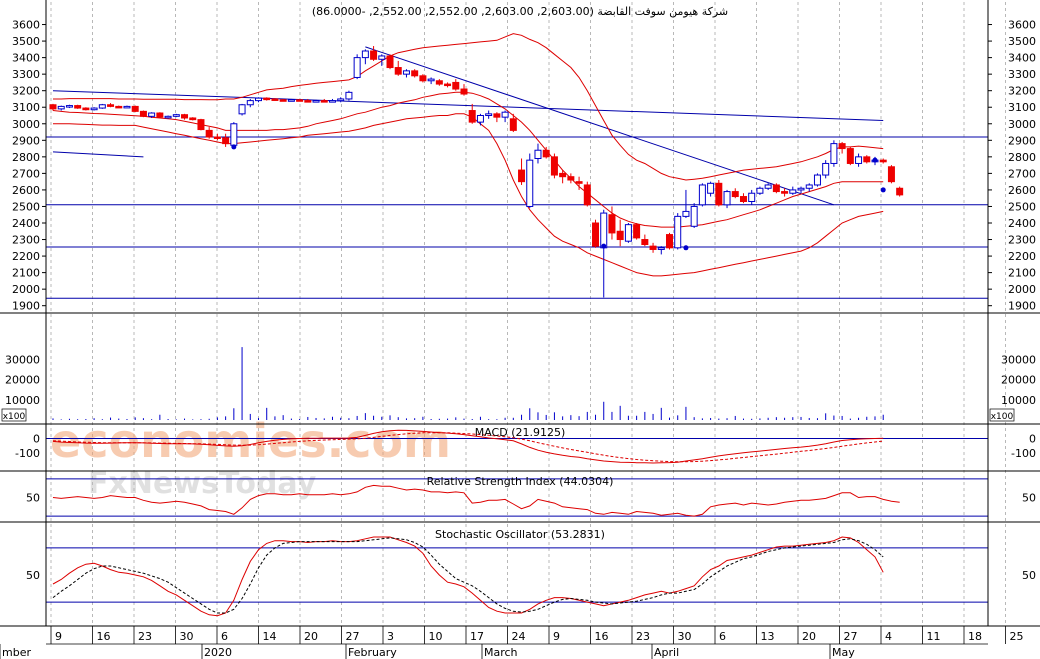  What do you see at coordinates (1022, 58) in the screenshot?
I see `price-ytick-right: 3400` at bounding box center [1022, 58].